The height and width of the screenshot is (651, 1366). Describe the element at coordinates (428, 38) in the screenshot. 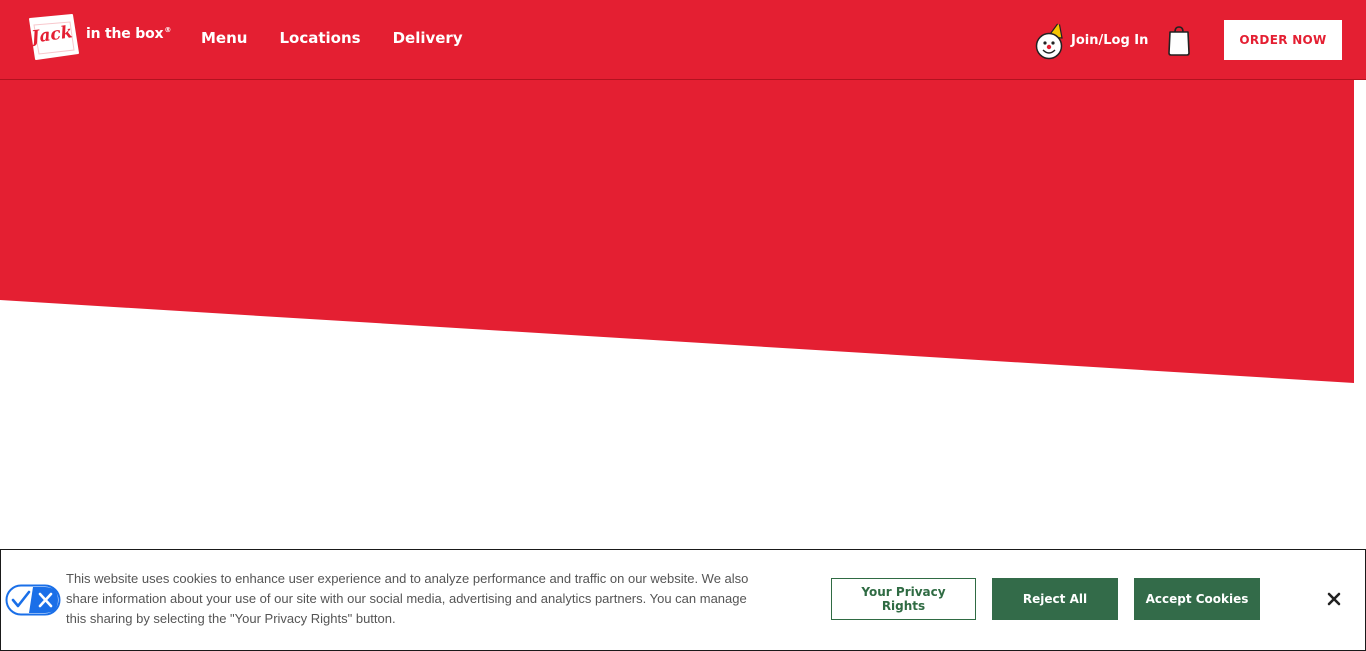

I see `nav-item-delivery: Delivery` at that location.